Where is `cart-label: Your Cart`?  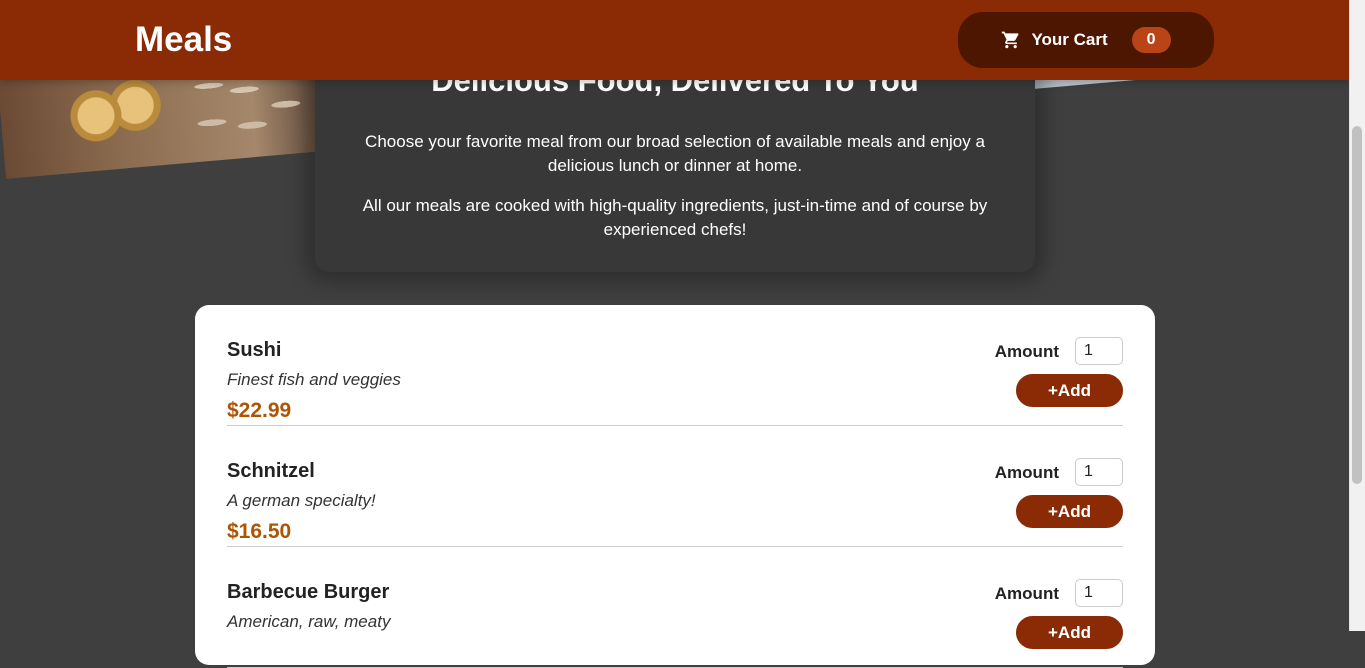 cart-label: Your Cart is located at coordinates (1069, 39).